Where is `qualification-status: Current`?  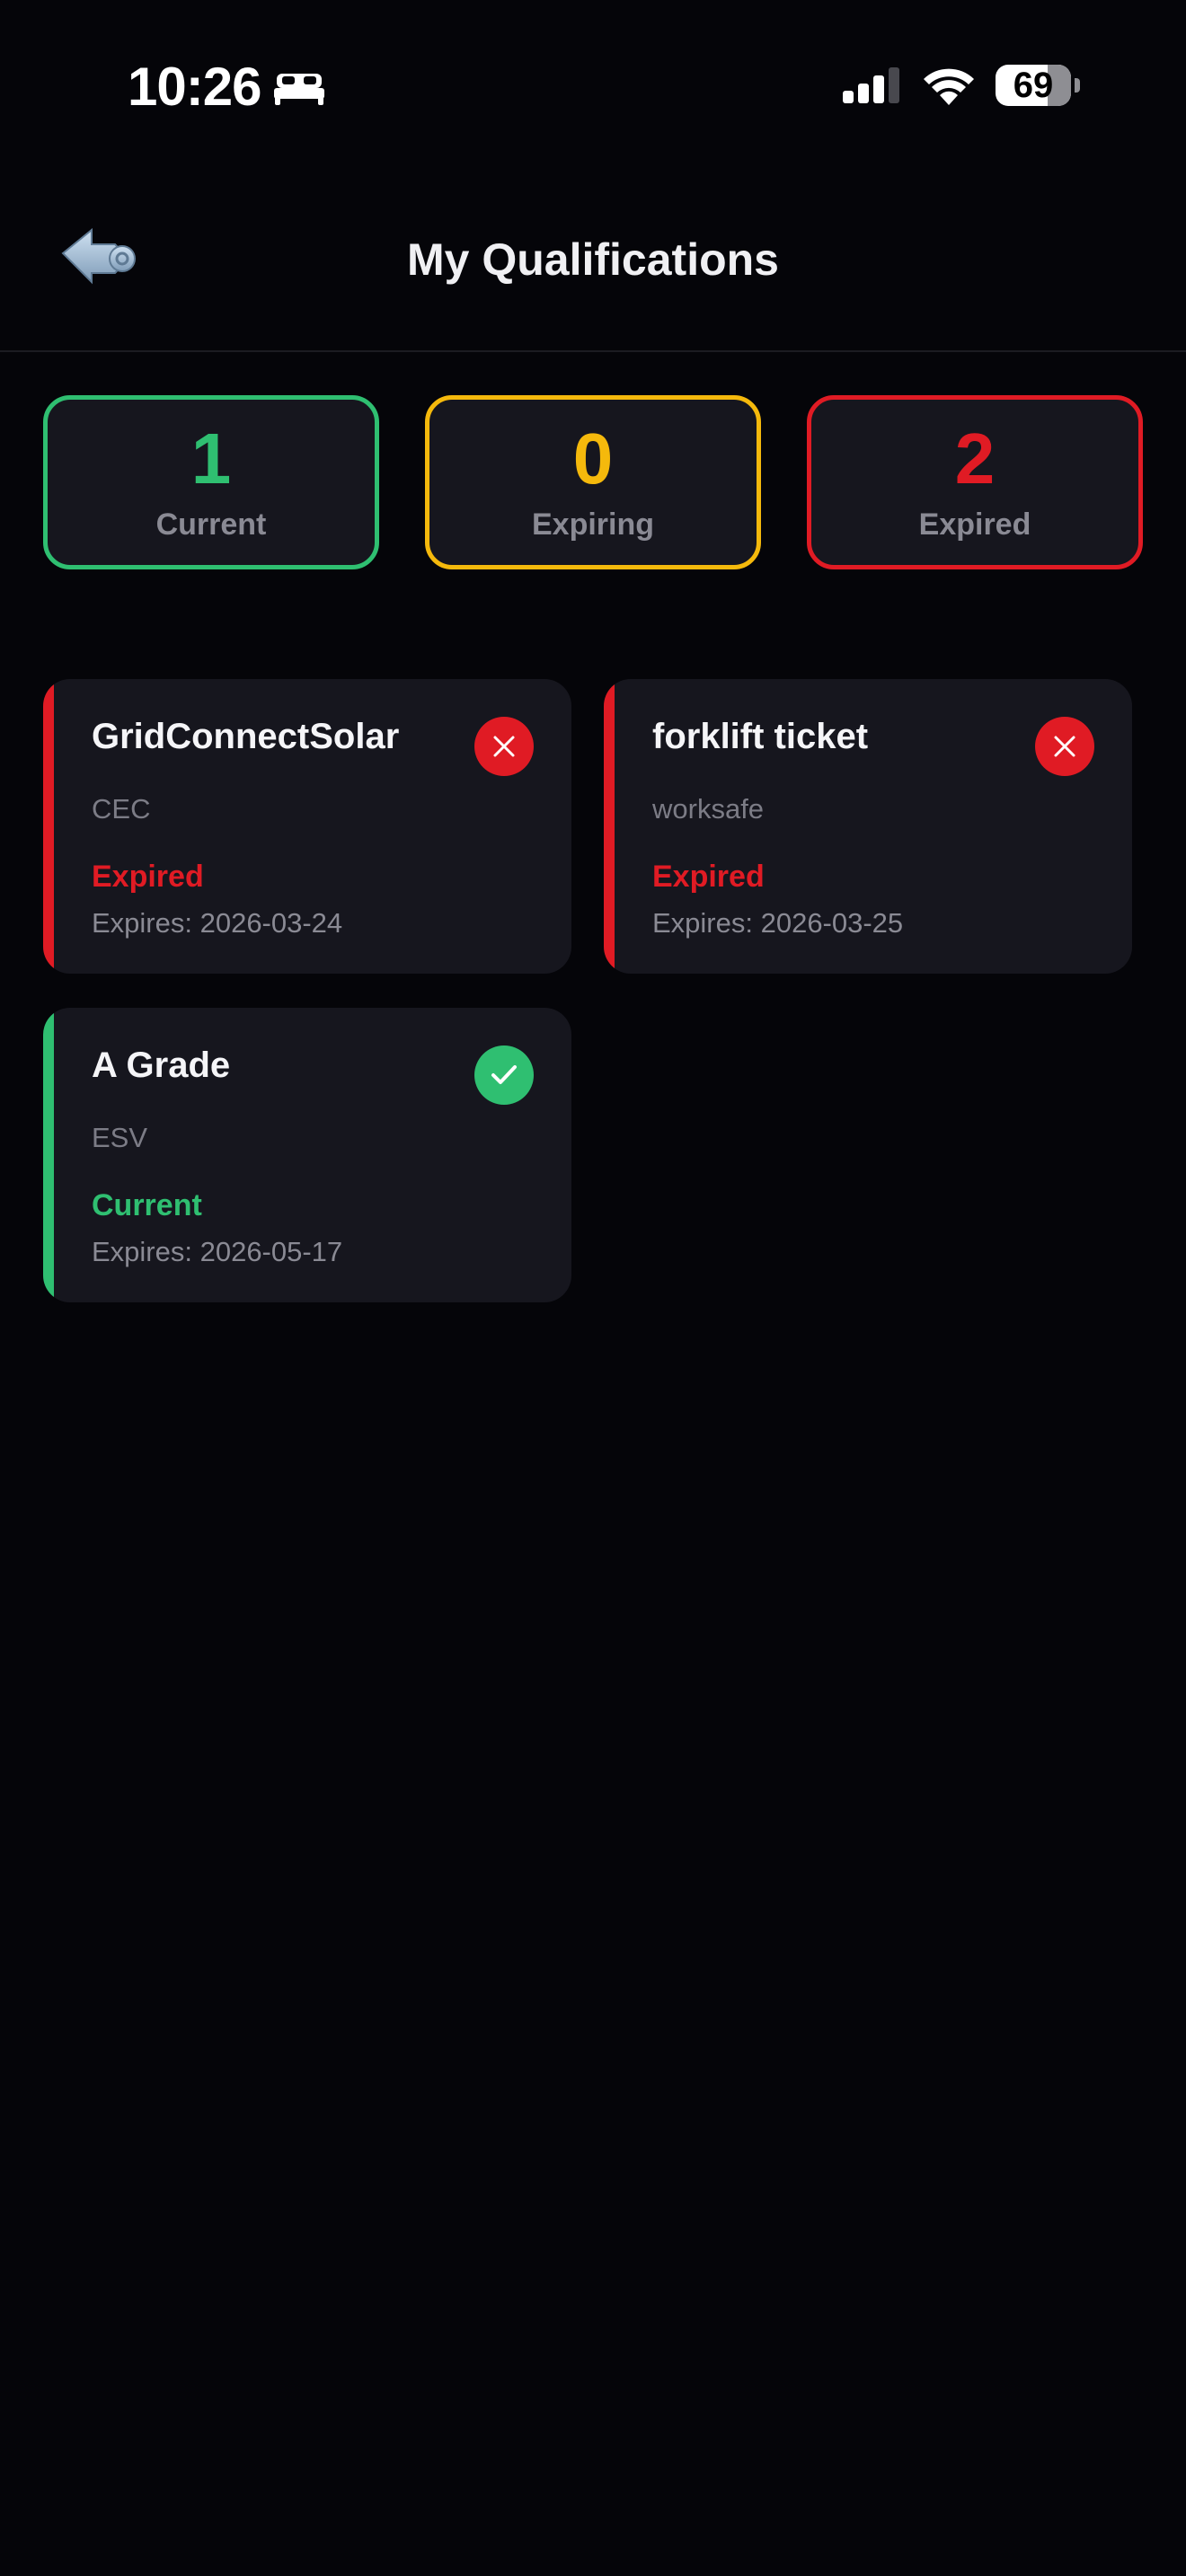
qualification-status: Current is located at coordinates (147, 1205).